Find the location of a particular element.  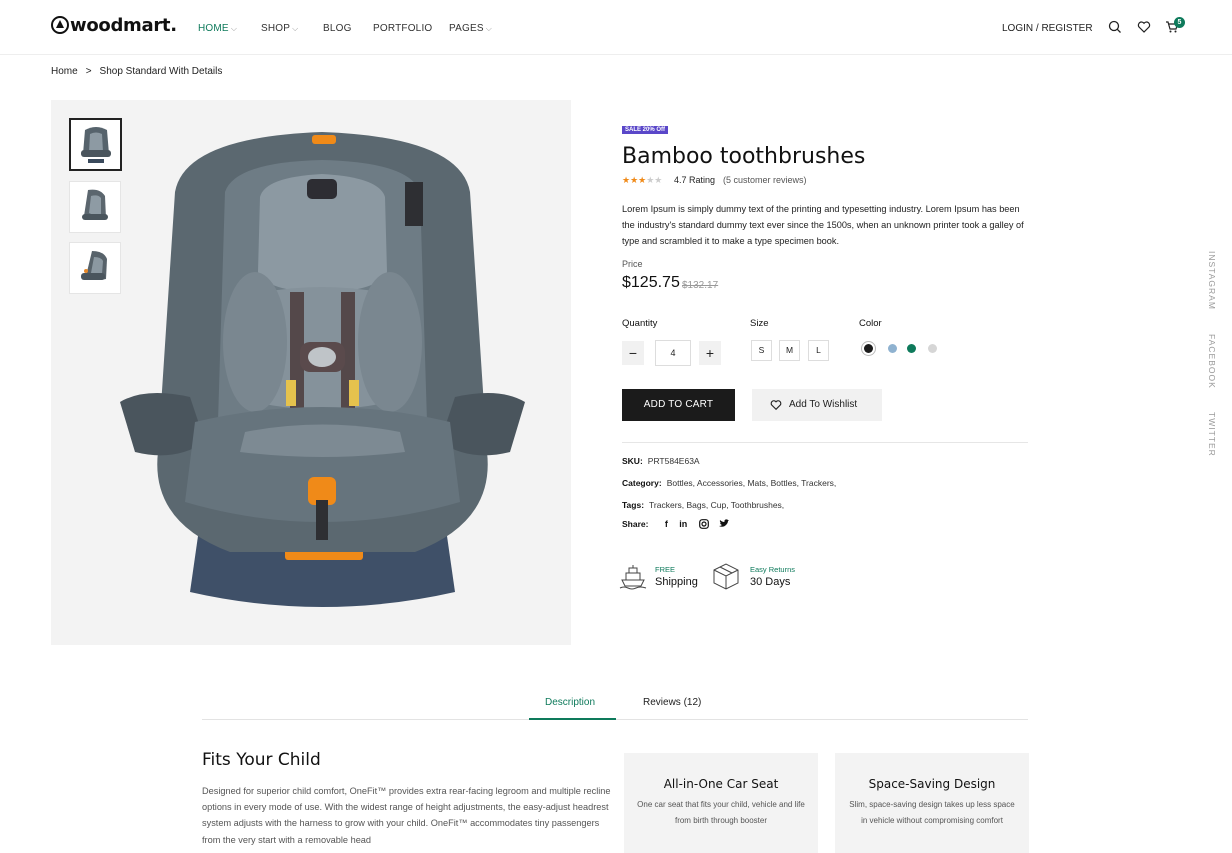

ship-icon is located at coordinates (633, 577).